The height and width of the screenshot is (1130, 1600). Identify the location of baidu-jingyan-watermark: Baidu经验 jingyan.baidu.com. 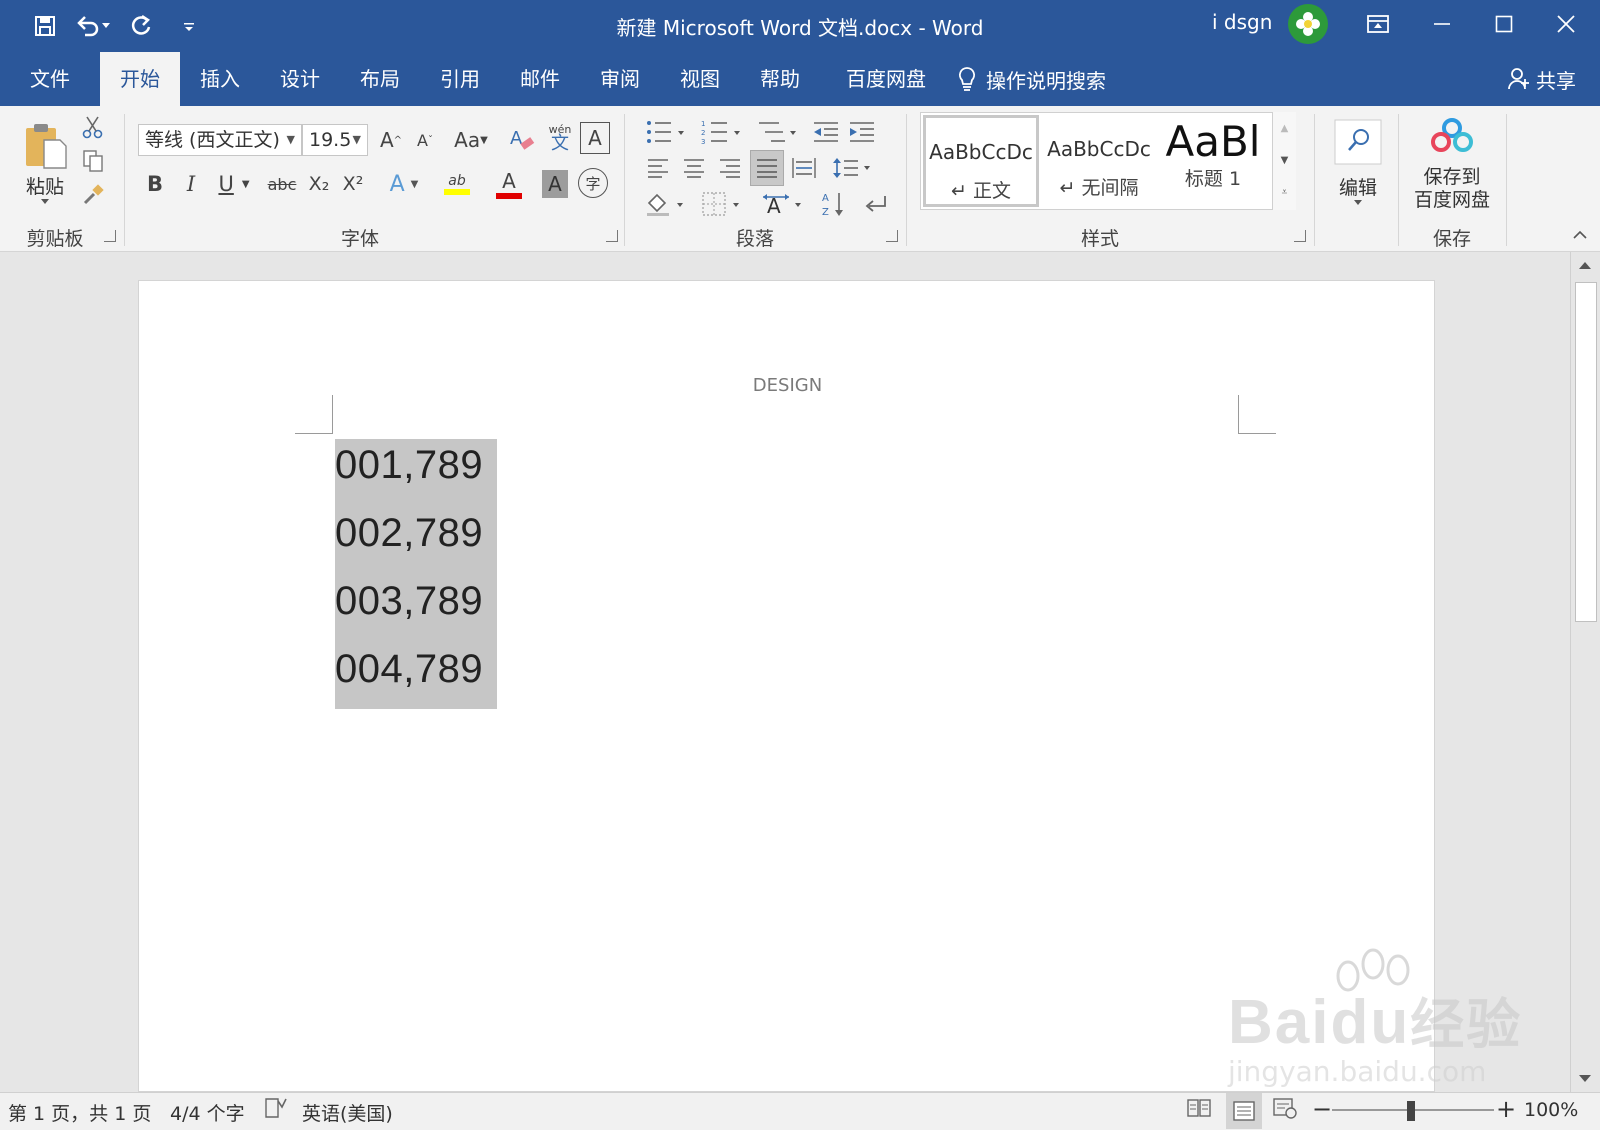
(1375, 1018).